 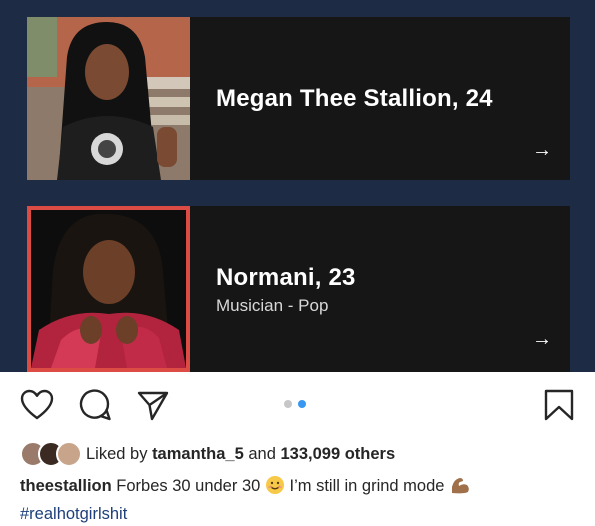 What do you see at coordinates (153, 405) in the screenshot?
I see `share-icon` at bounding box center [153, 405].